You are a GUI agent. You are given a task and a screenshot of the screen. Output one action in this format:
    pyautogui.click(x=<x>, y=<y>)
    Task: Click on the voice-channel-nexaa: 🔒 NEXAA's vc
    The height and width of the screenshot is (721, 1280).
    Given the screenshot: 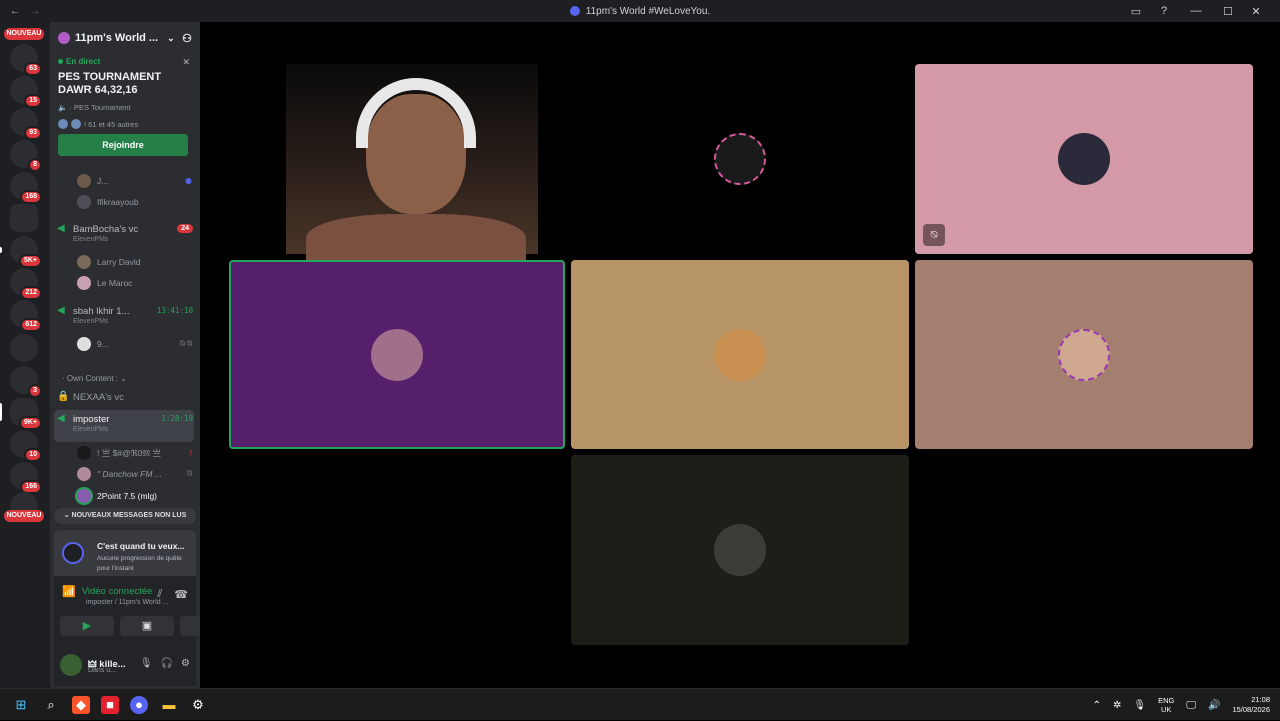 What is the action you would take?
    pyautogui.click(x=125, y=398)
    